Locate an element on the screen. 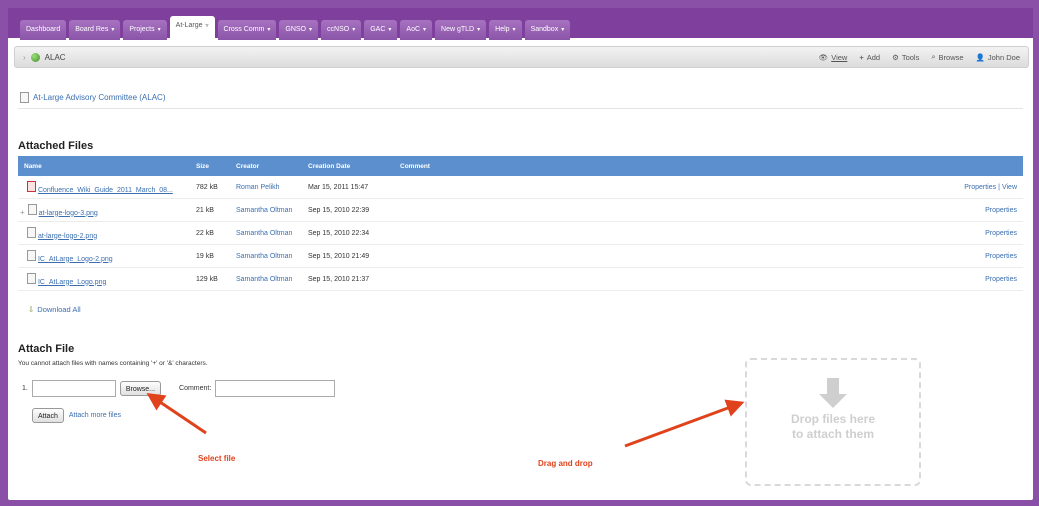 The width and height of the screenshot is (1039, 506). browse-button: ⌕ Browse is located at coordinates (947, 57).